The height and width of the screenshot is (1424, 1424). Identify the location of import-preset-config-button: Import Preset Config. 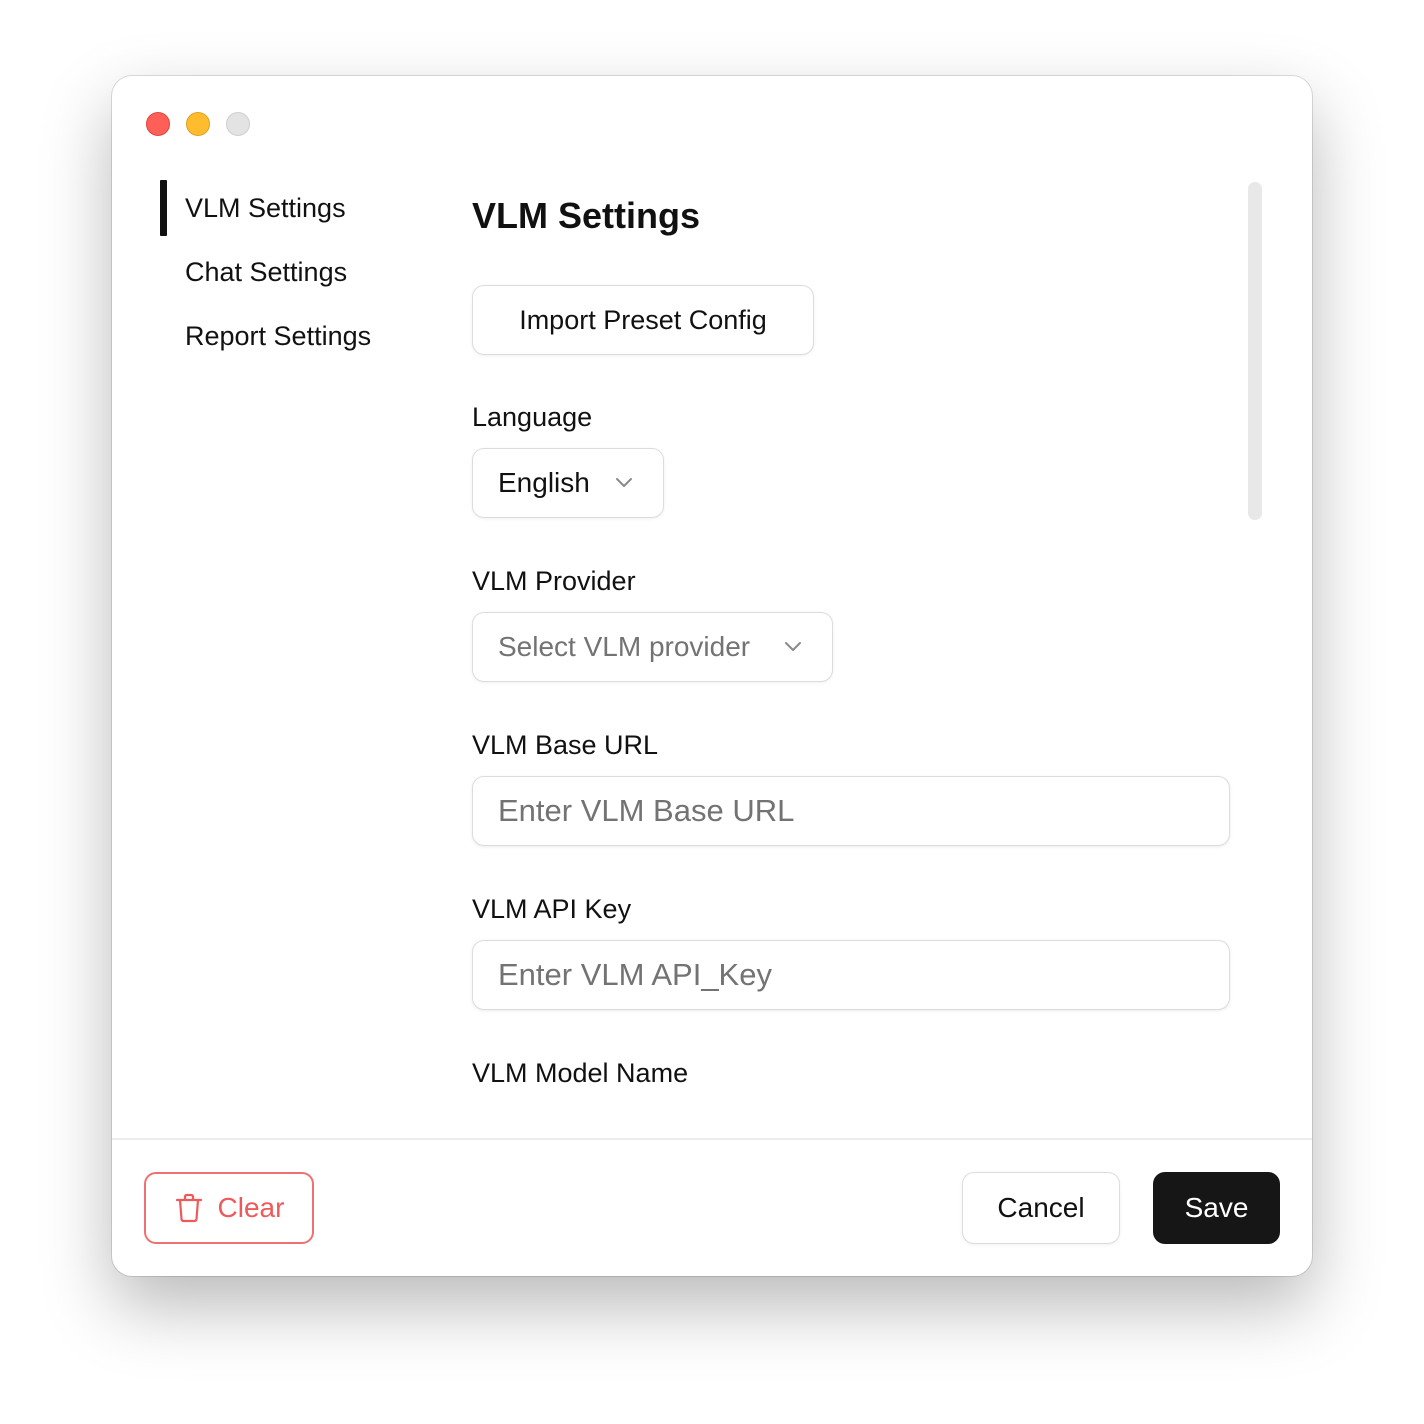
(643, 320).